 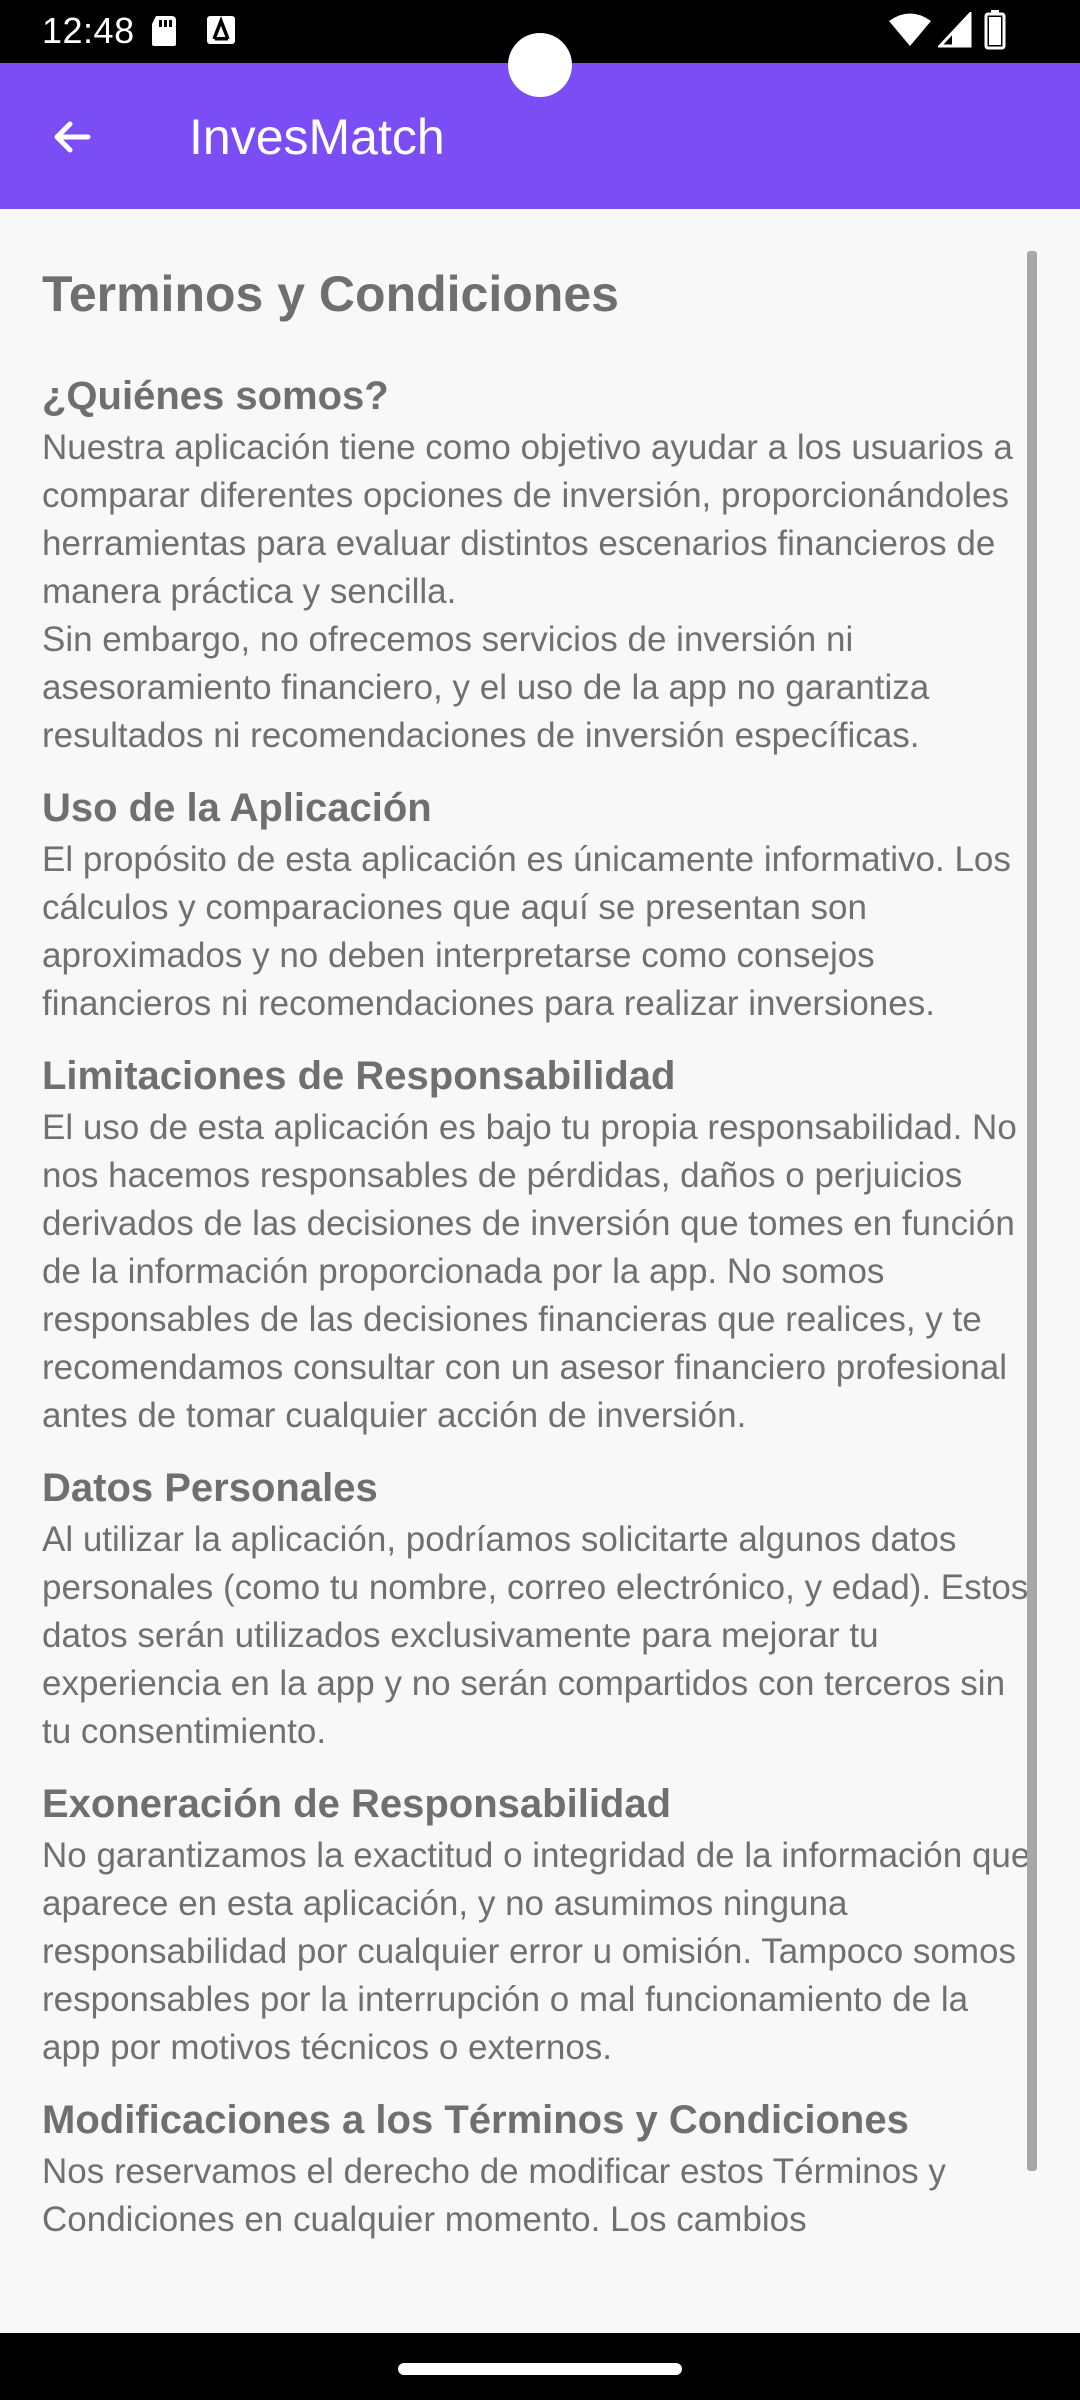 I want to click on section-title: Datos Personales, so click(x=210, y=1488).